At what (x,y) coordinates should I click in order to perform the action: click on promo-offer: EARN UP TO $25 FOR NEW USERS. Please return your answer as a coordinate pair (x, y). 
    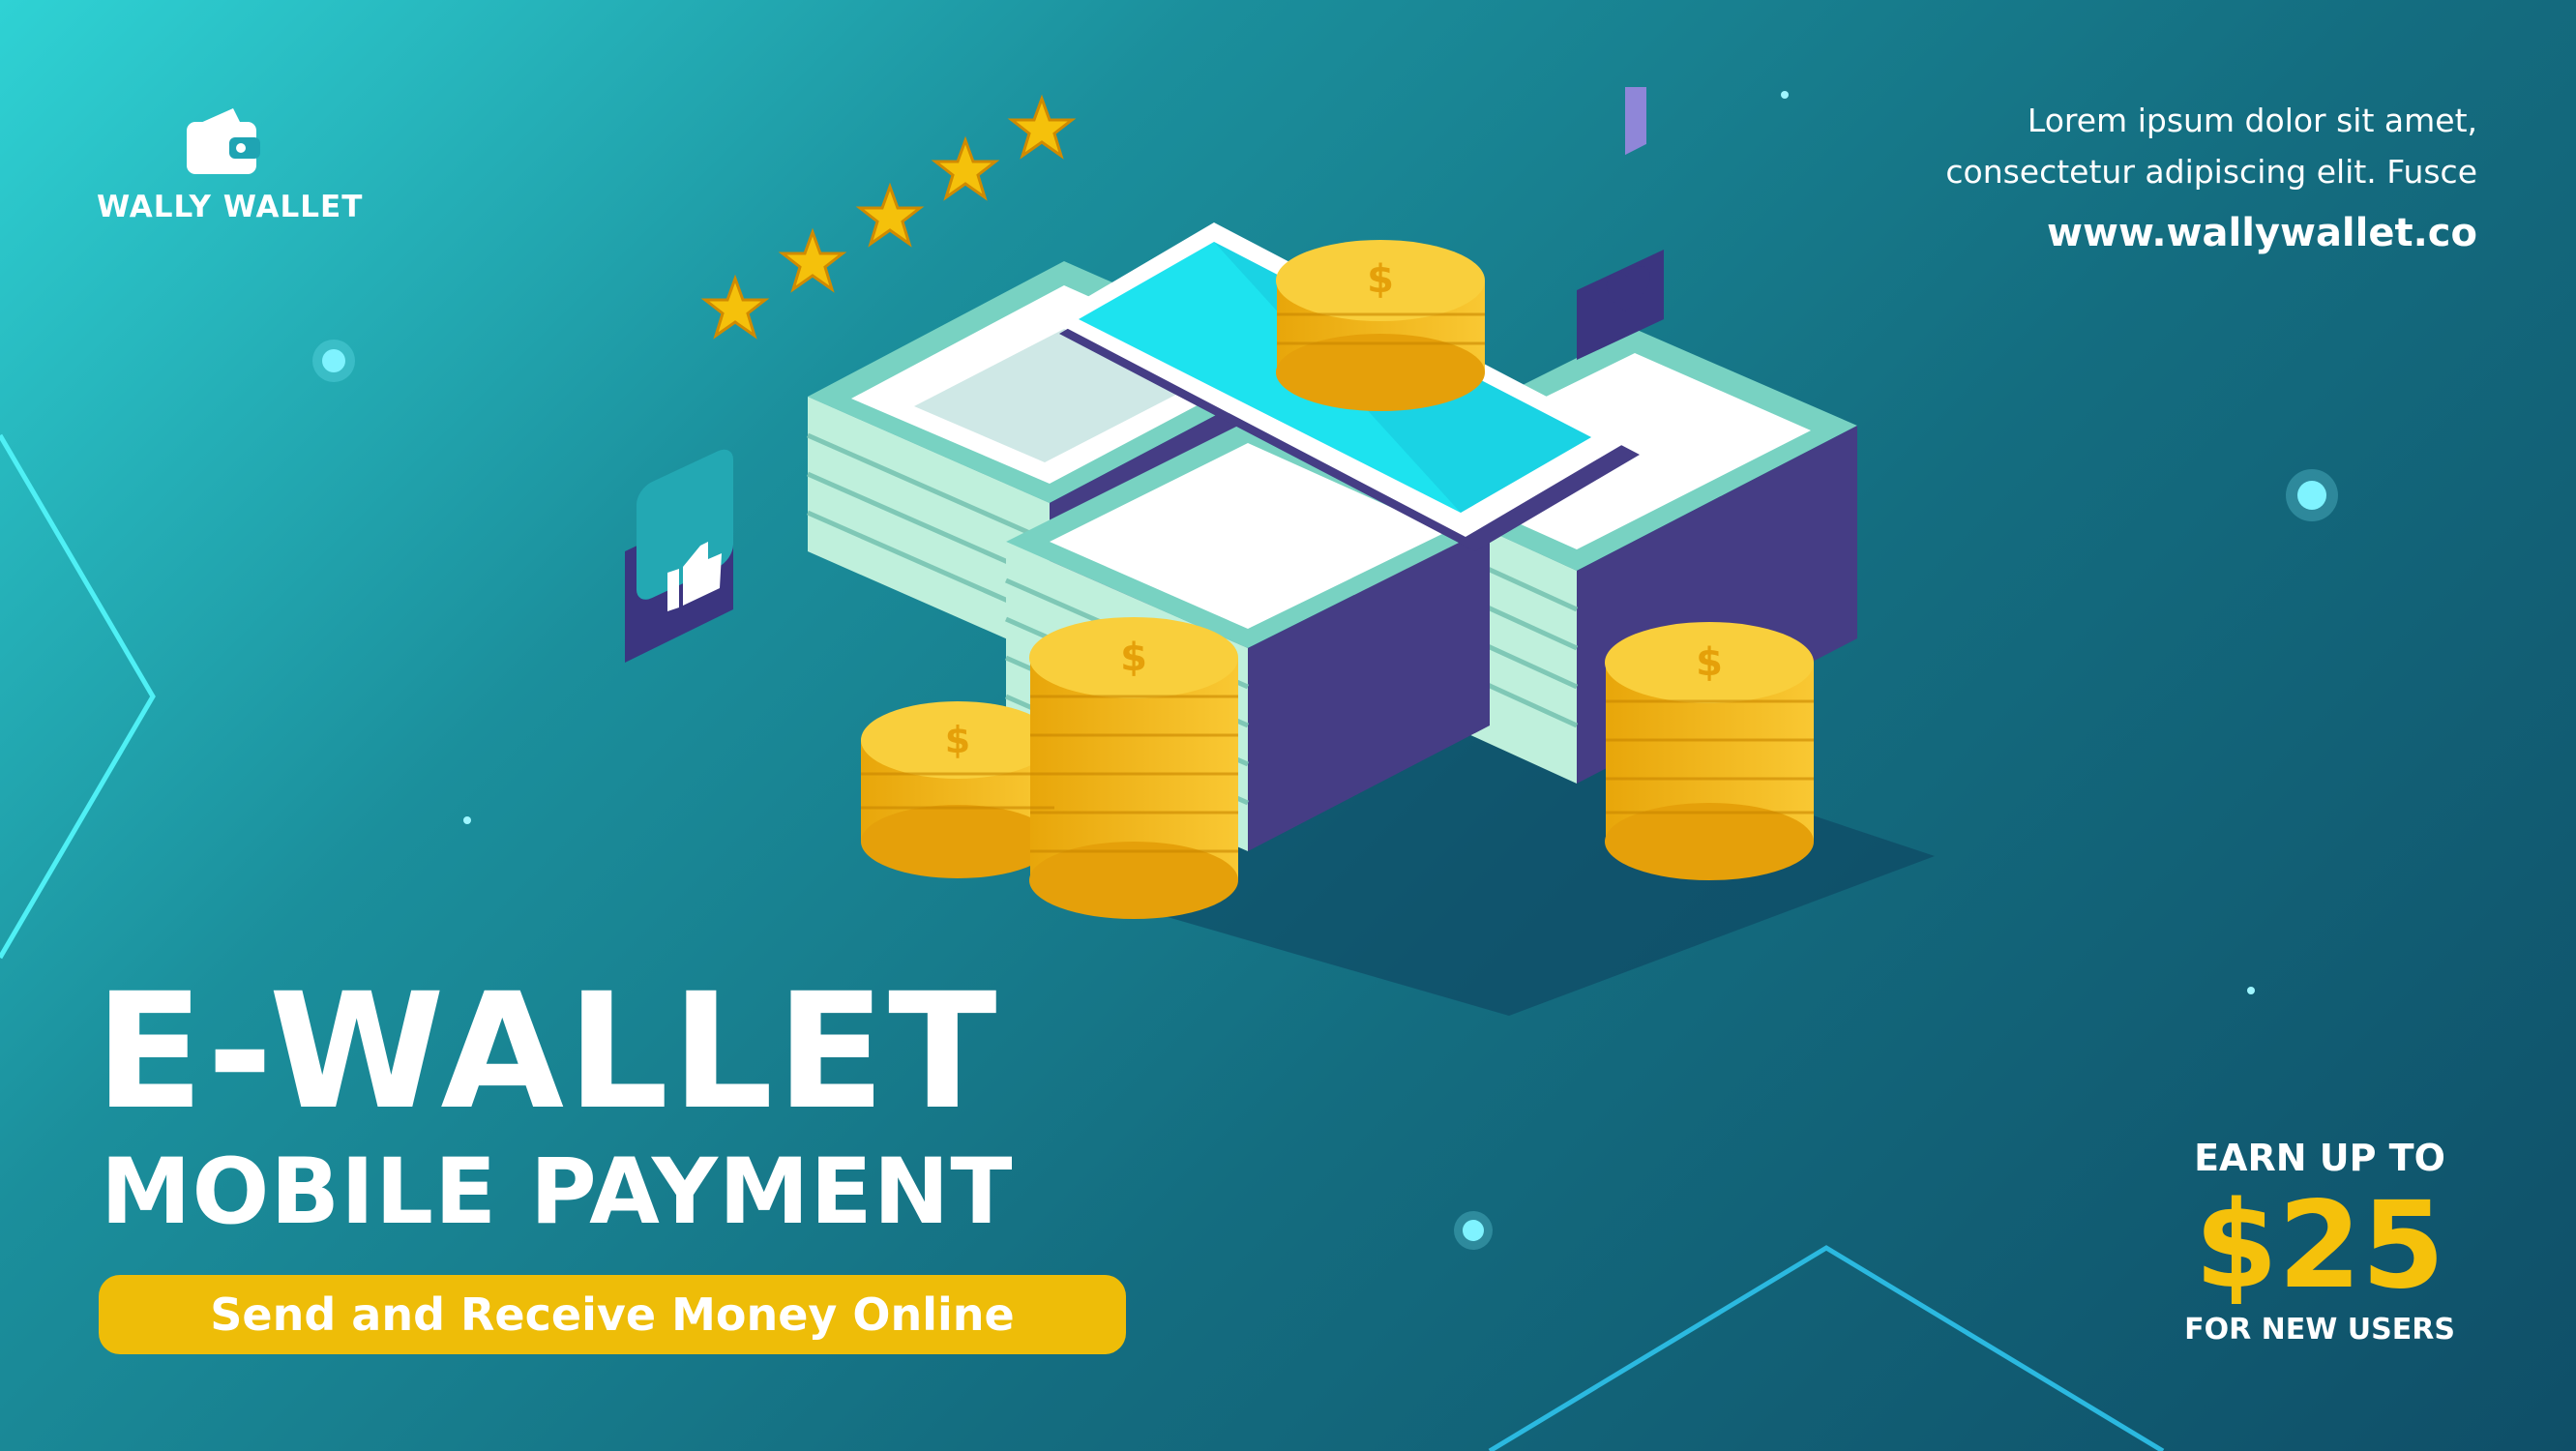
    Looking at the image, I should click on (2319, 1242).